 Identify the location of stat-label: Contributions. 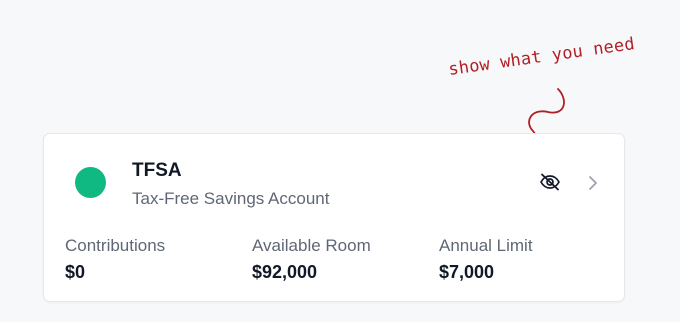
(115, 245).